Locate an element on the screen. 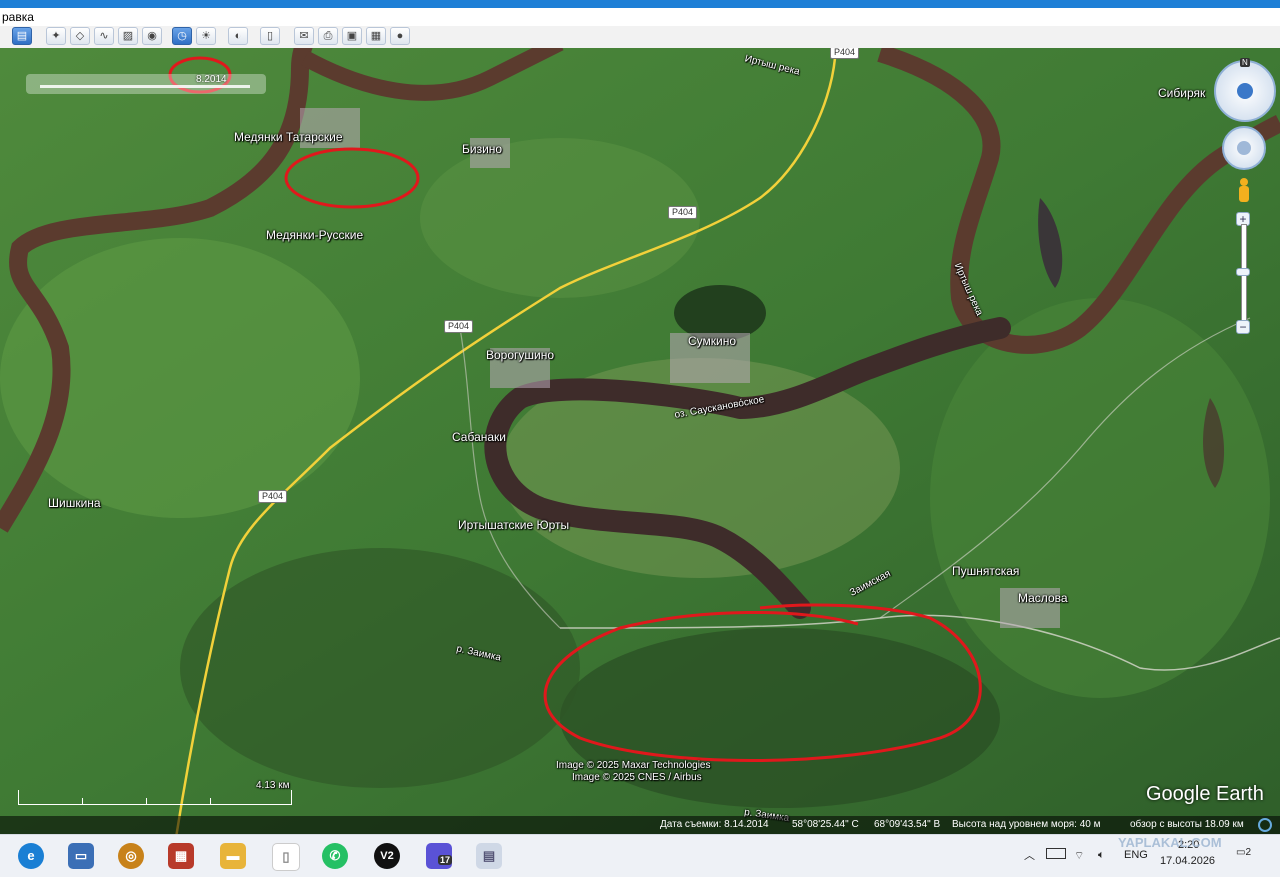 The width and height of the screenshot is (1280, 877). window-title-bar is located at coordinates (640, 4).